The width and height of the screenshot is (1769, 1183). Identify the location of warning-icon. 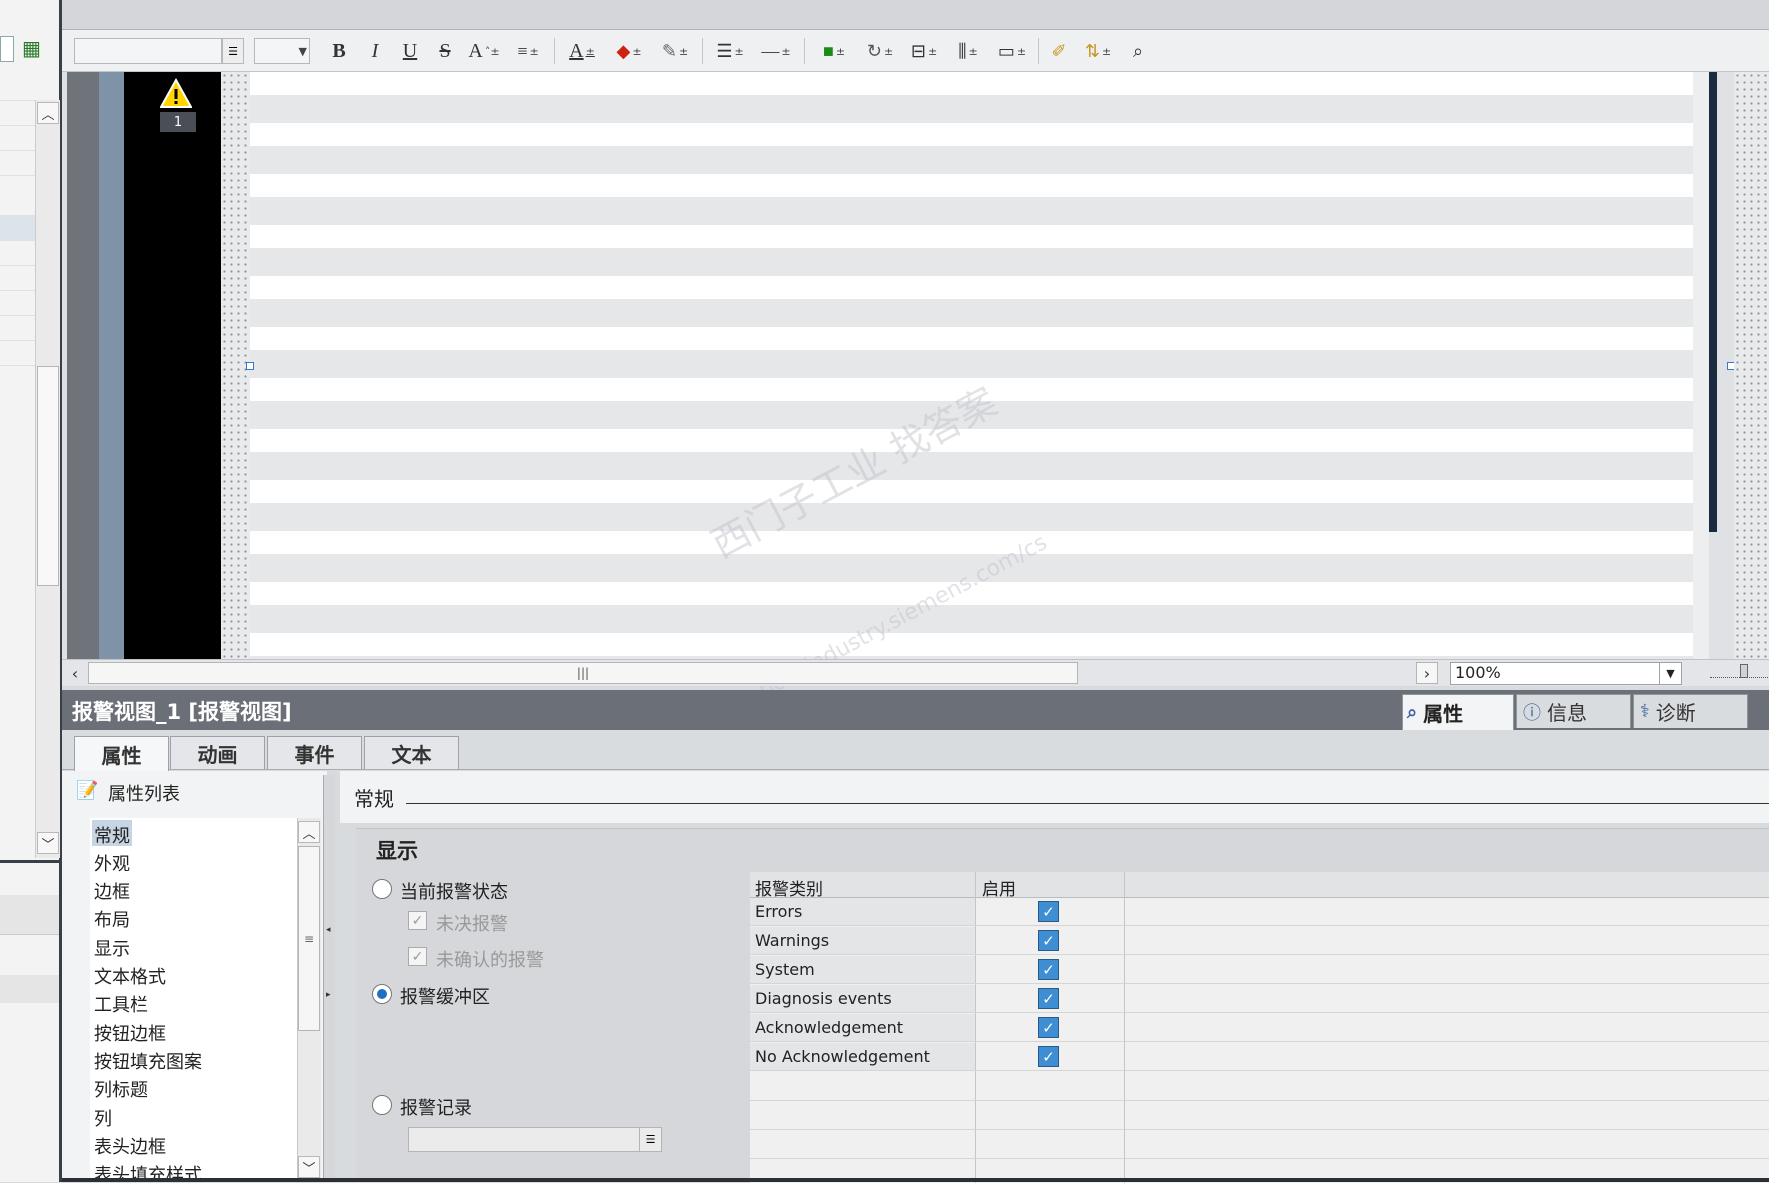
(176, 93).